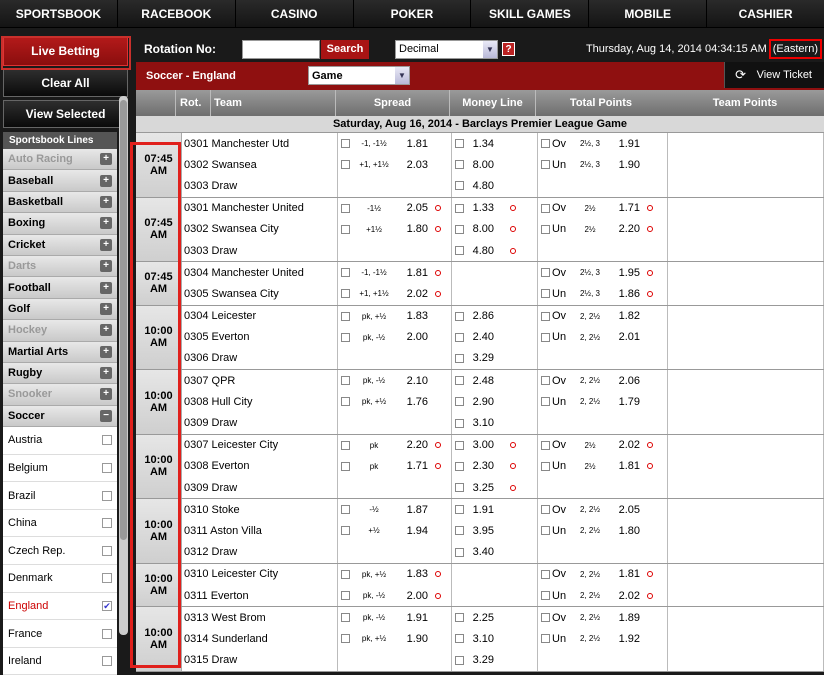 This screenshot has height=675, width=824. Describe the element at coordinates (60, 245) in the screenshot. I see `sport-item: Cricket +` at that location.